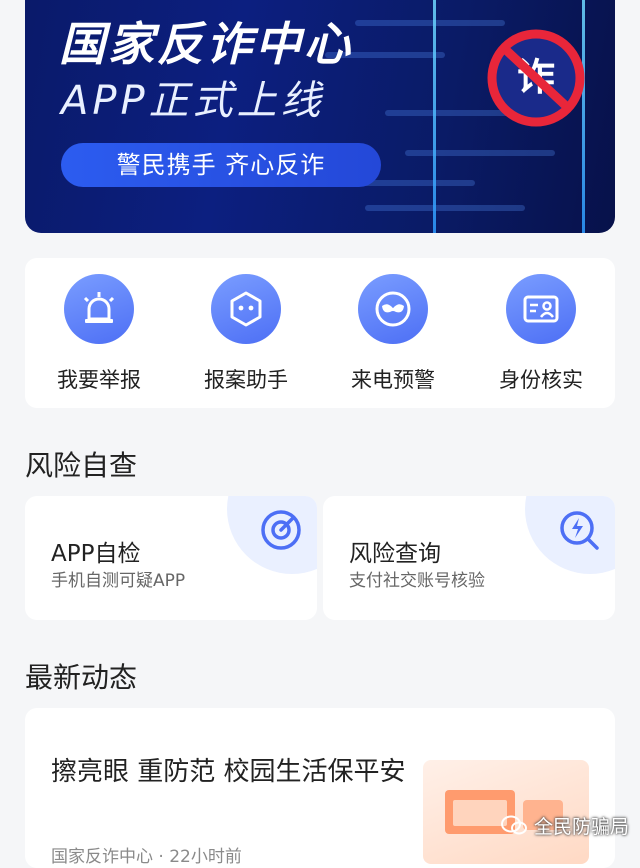 The image size is (640, 868). What do you see at coordinates (81, 677) in the screenshot?
I see `news-section-title: 最新动态` at bounding box center [81, 677].